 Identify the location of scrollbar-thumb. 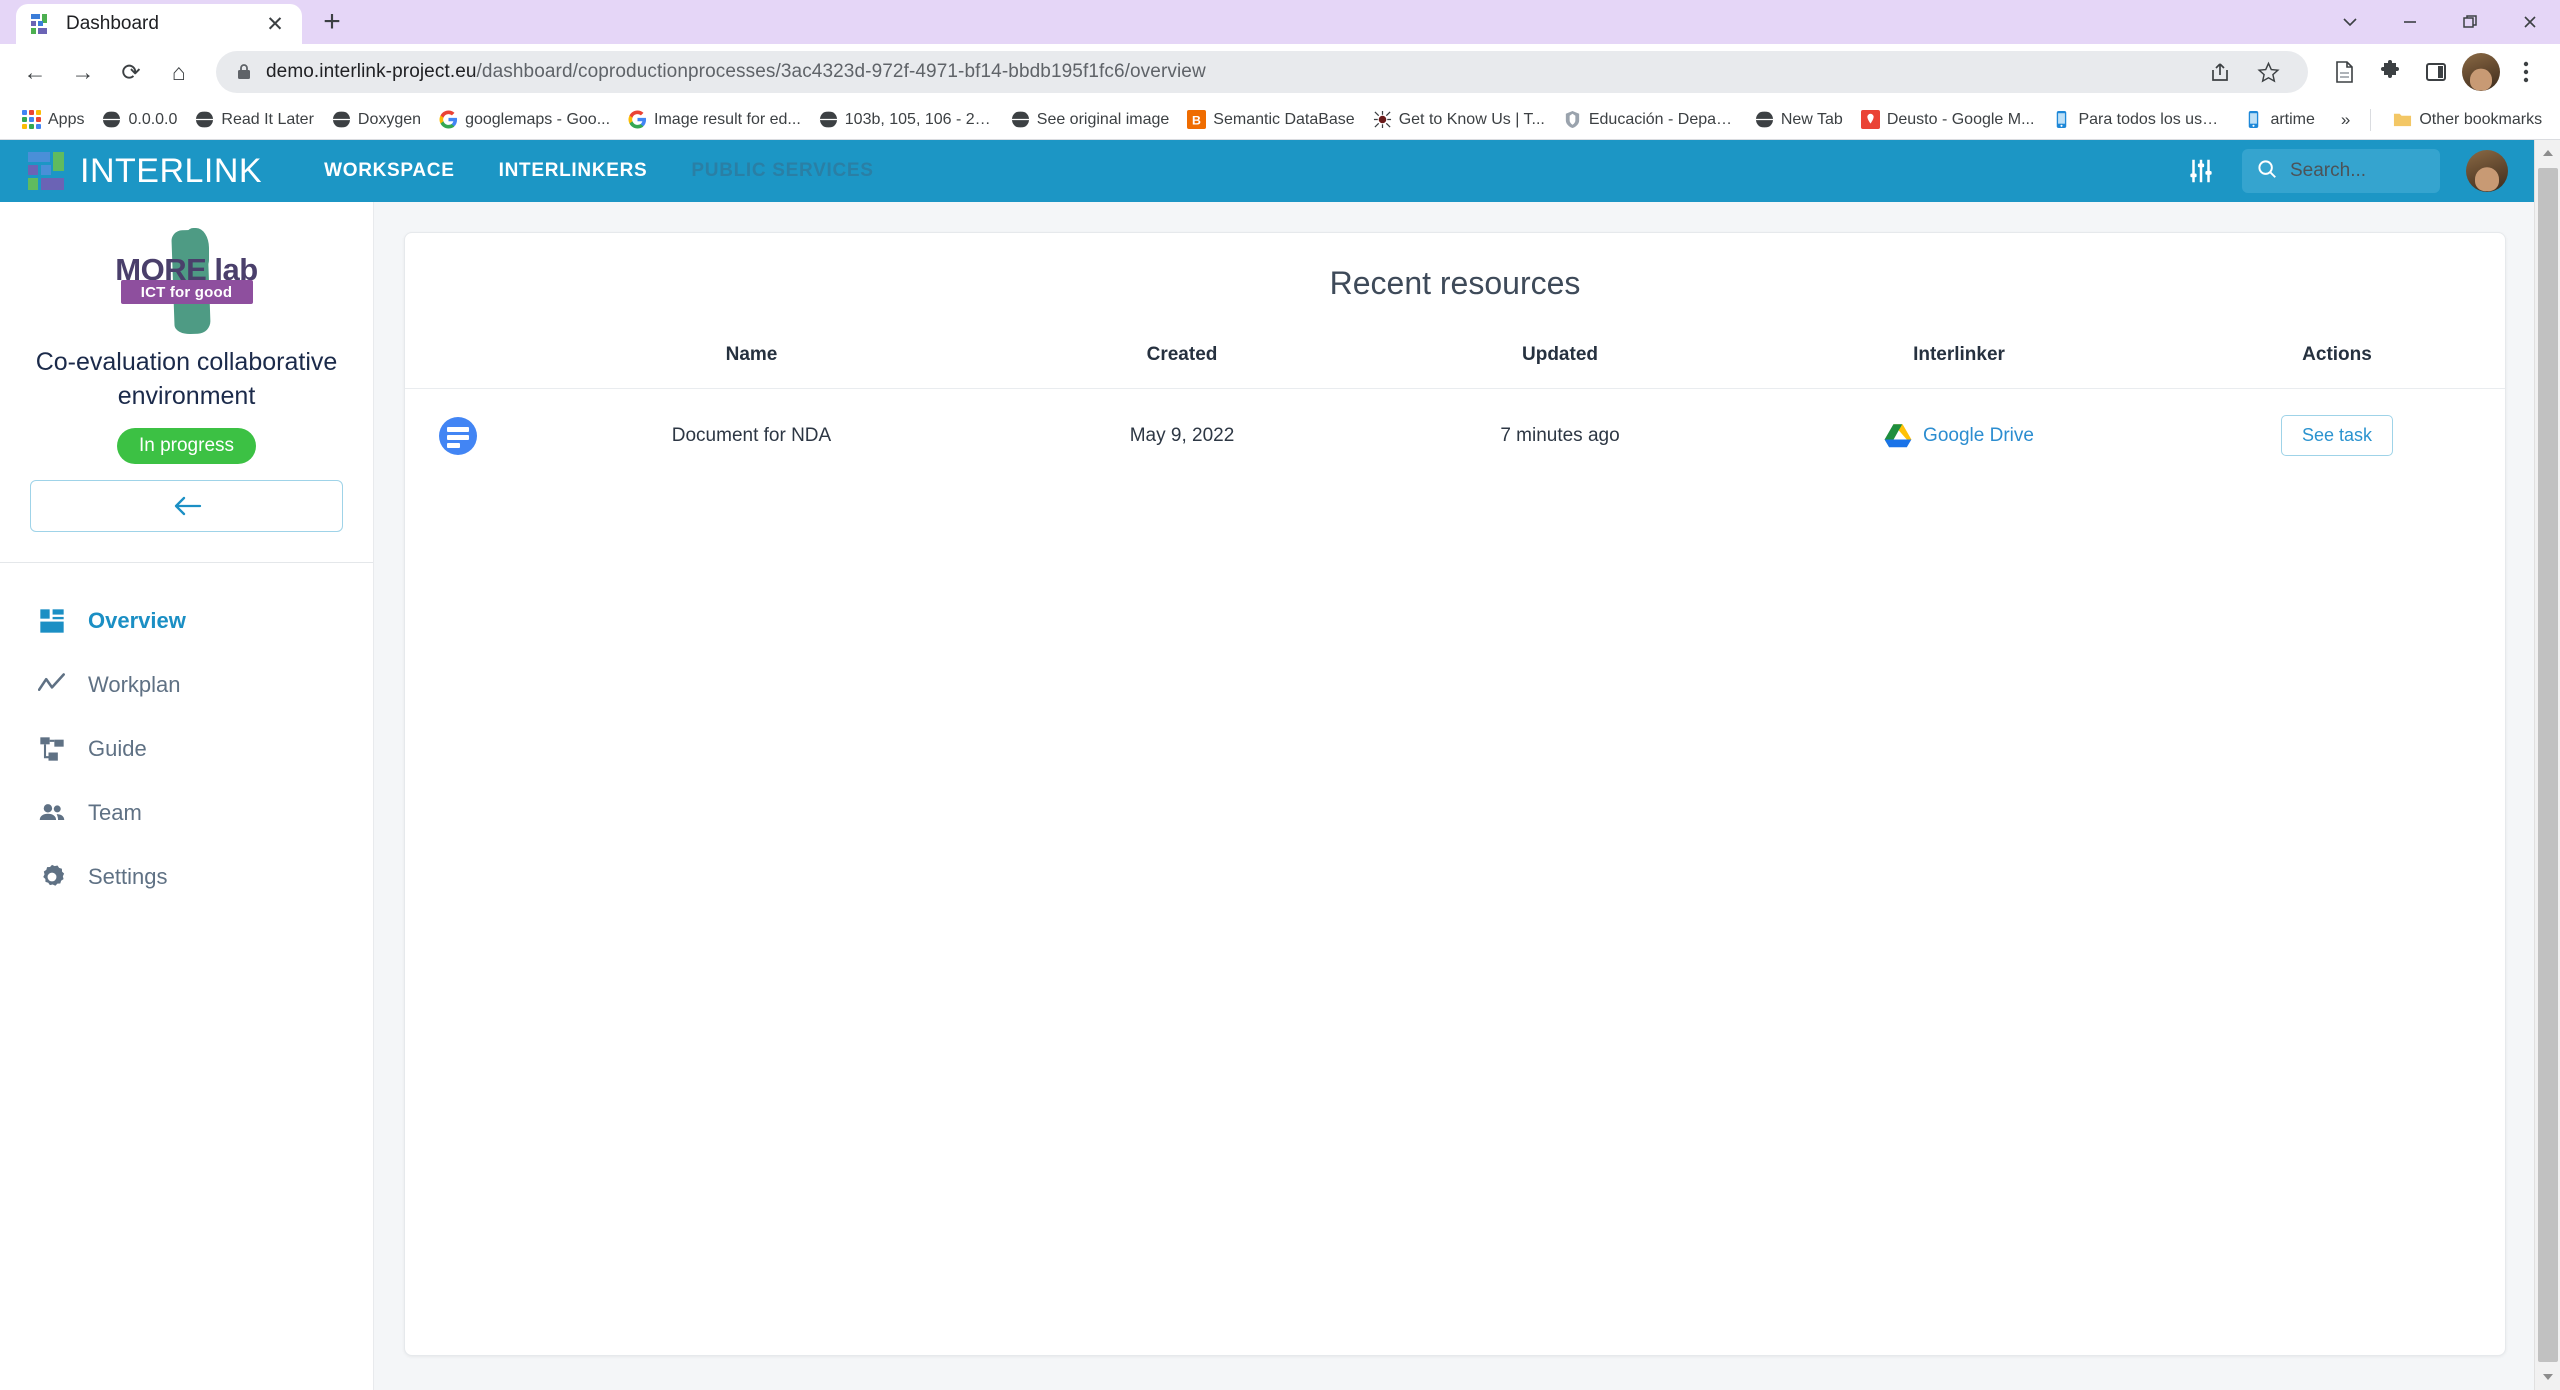
(2547, 765).